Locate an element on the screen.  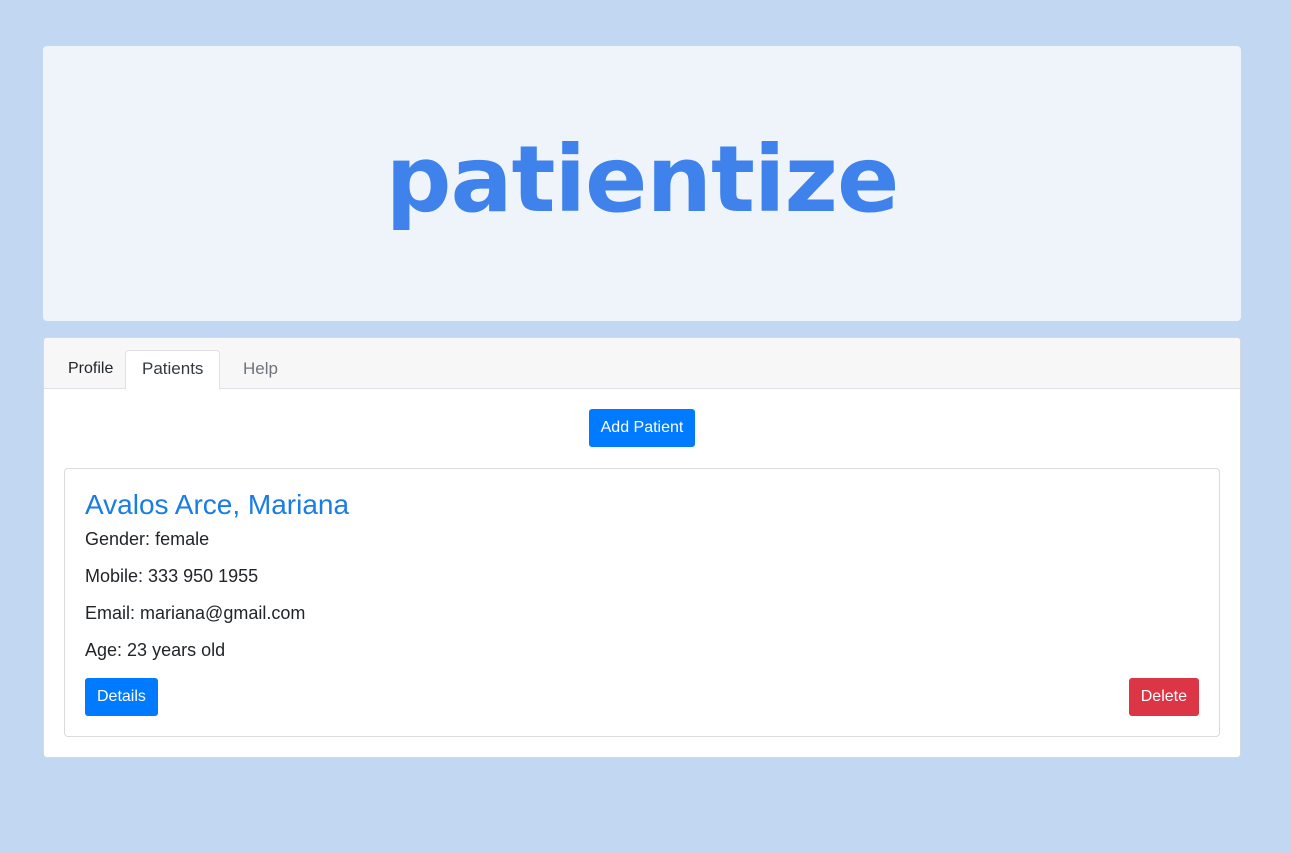
delete-button: Delete is located at coordinates (1163, 697).